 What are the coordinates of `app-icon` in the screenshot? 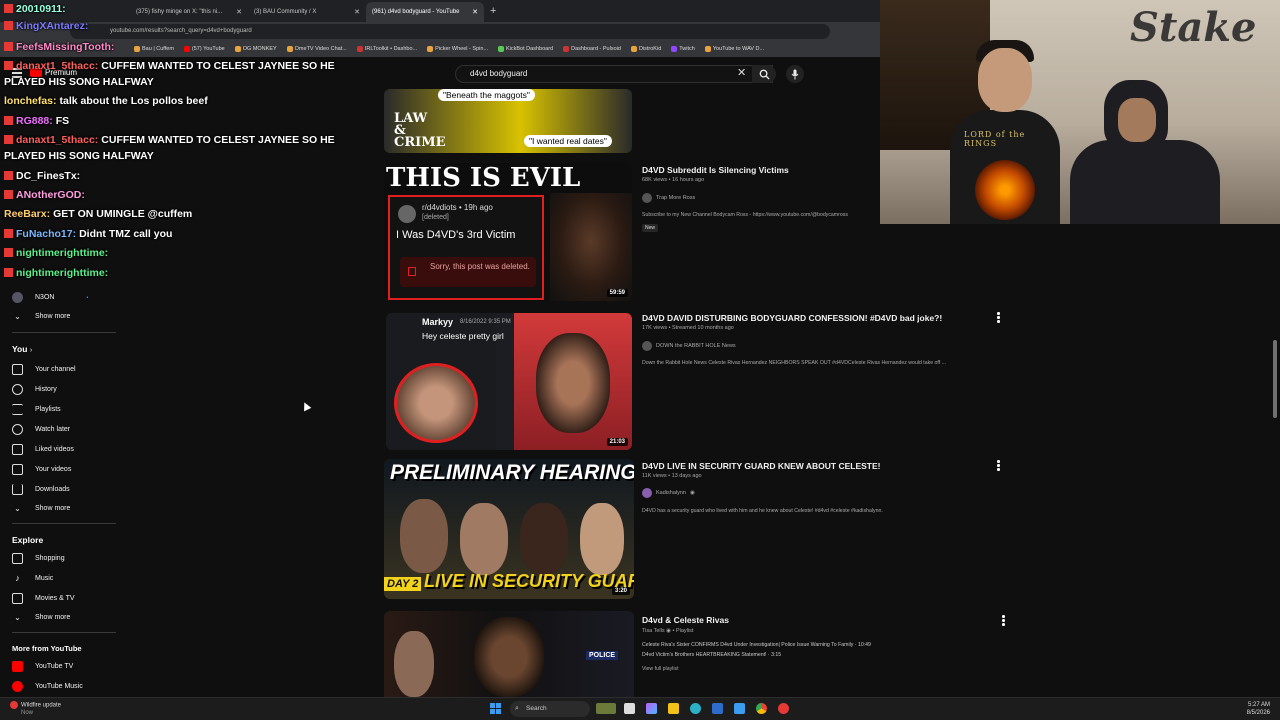 It's located at (783, 708).